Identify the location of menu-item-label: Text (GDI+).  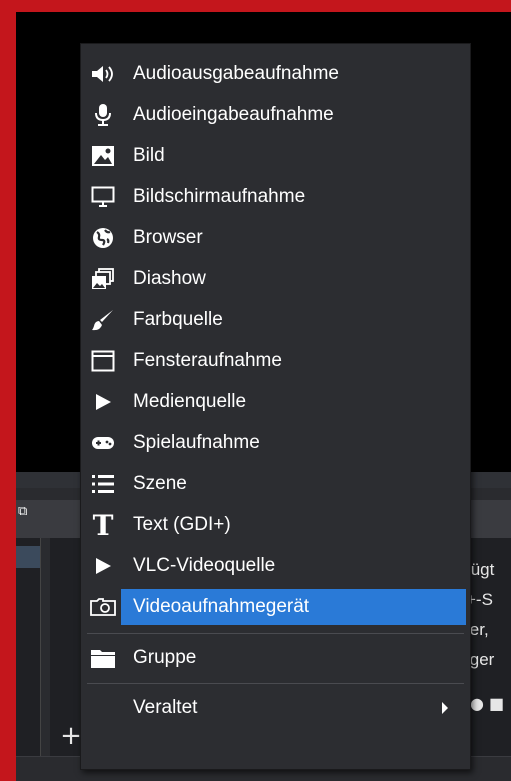
(182, 524).